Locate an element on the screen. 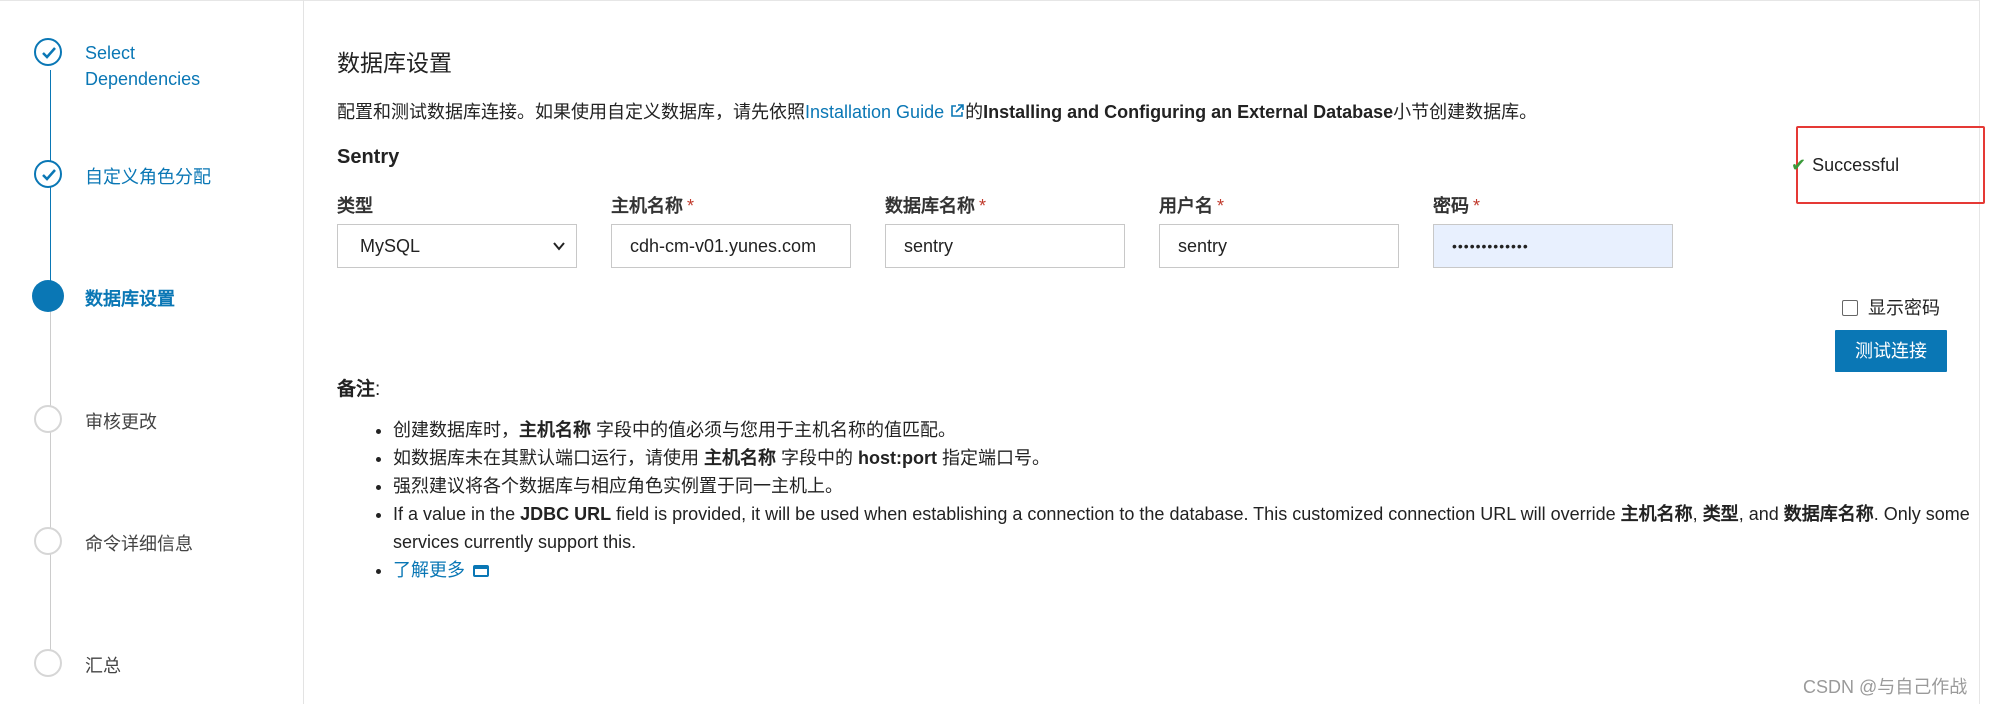 Image resolution: width=1989 pixels, height=704 pixels. label-text: 主机名称 is located at coordinates (647, 206).